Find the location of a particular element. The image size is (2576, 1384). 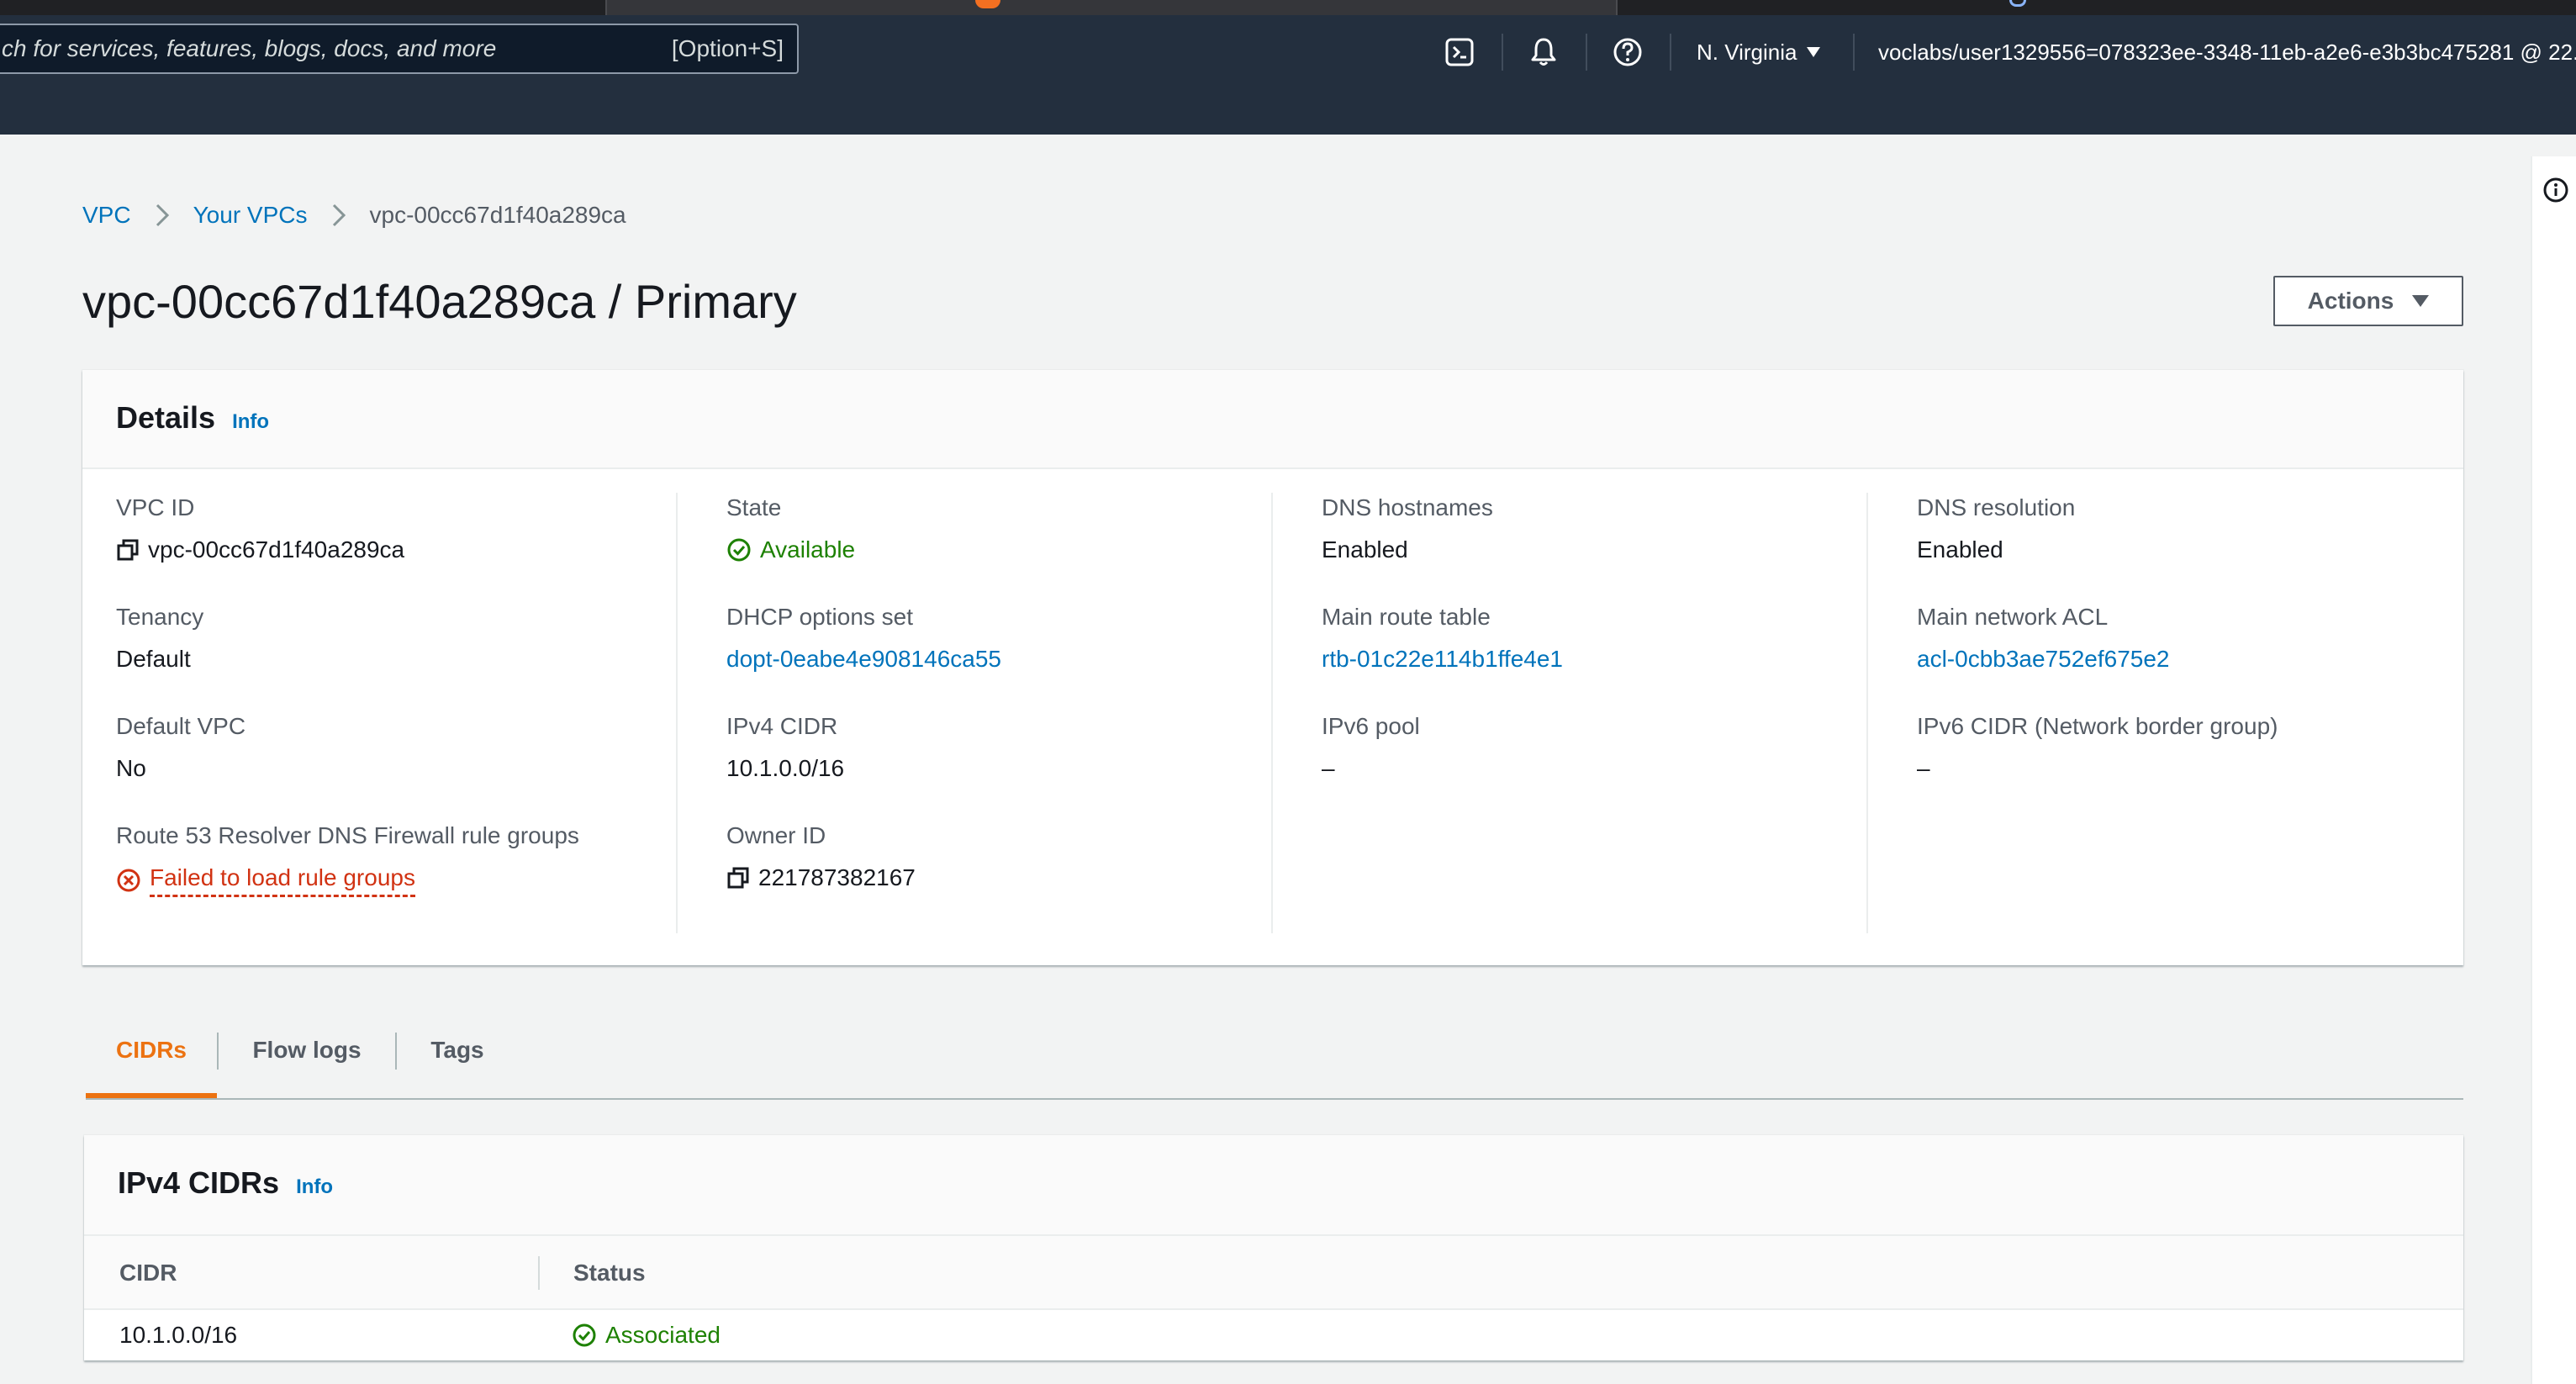

loading-favicon-icon is located at coordinates (2018, 3).